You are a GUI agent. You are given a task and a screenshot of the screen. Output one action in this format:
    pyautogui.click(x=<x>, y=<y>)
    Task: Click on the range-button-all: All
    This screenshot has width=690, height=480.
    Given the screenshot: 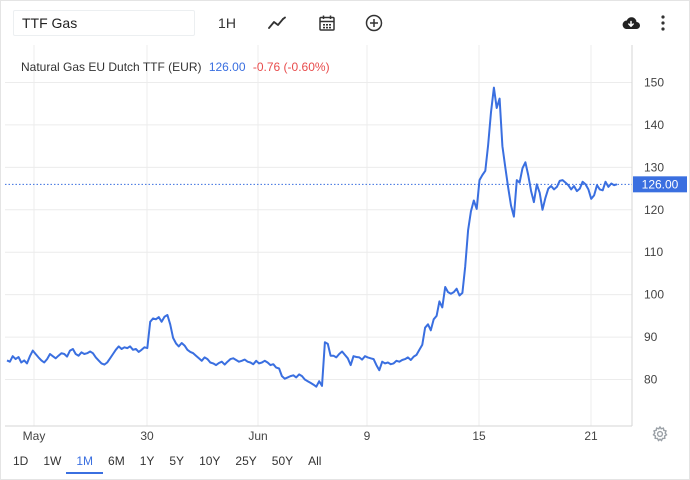 What is the action you would take?
    pyautogui.click(x=314, y=461)
    